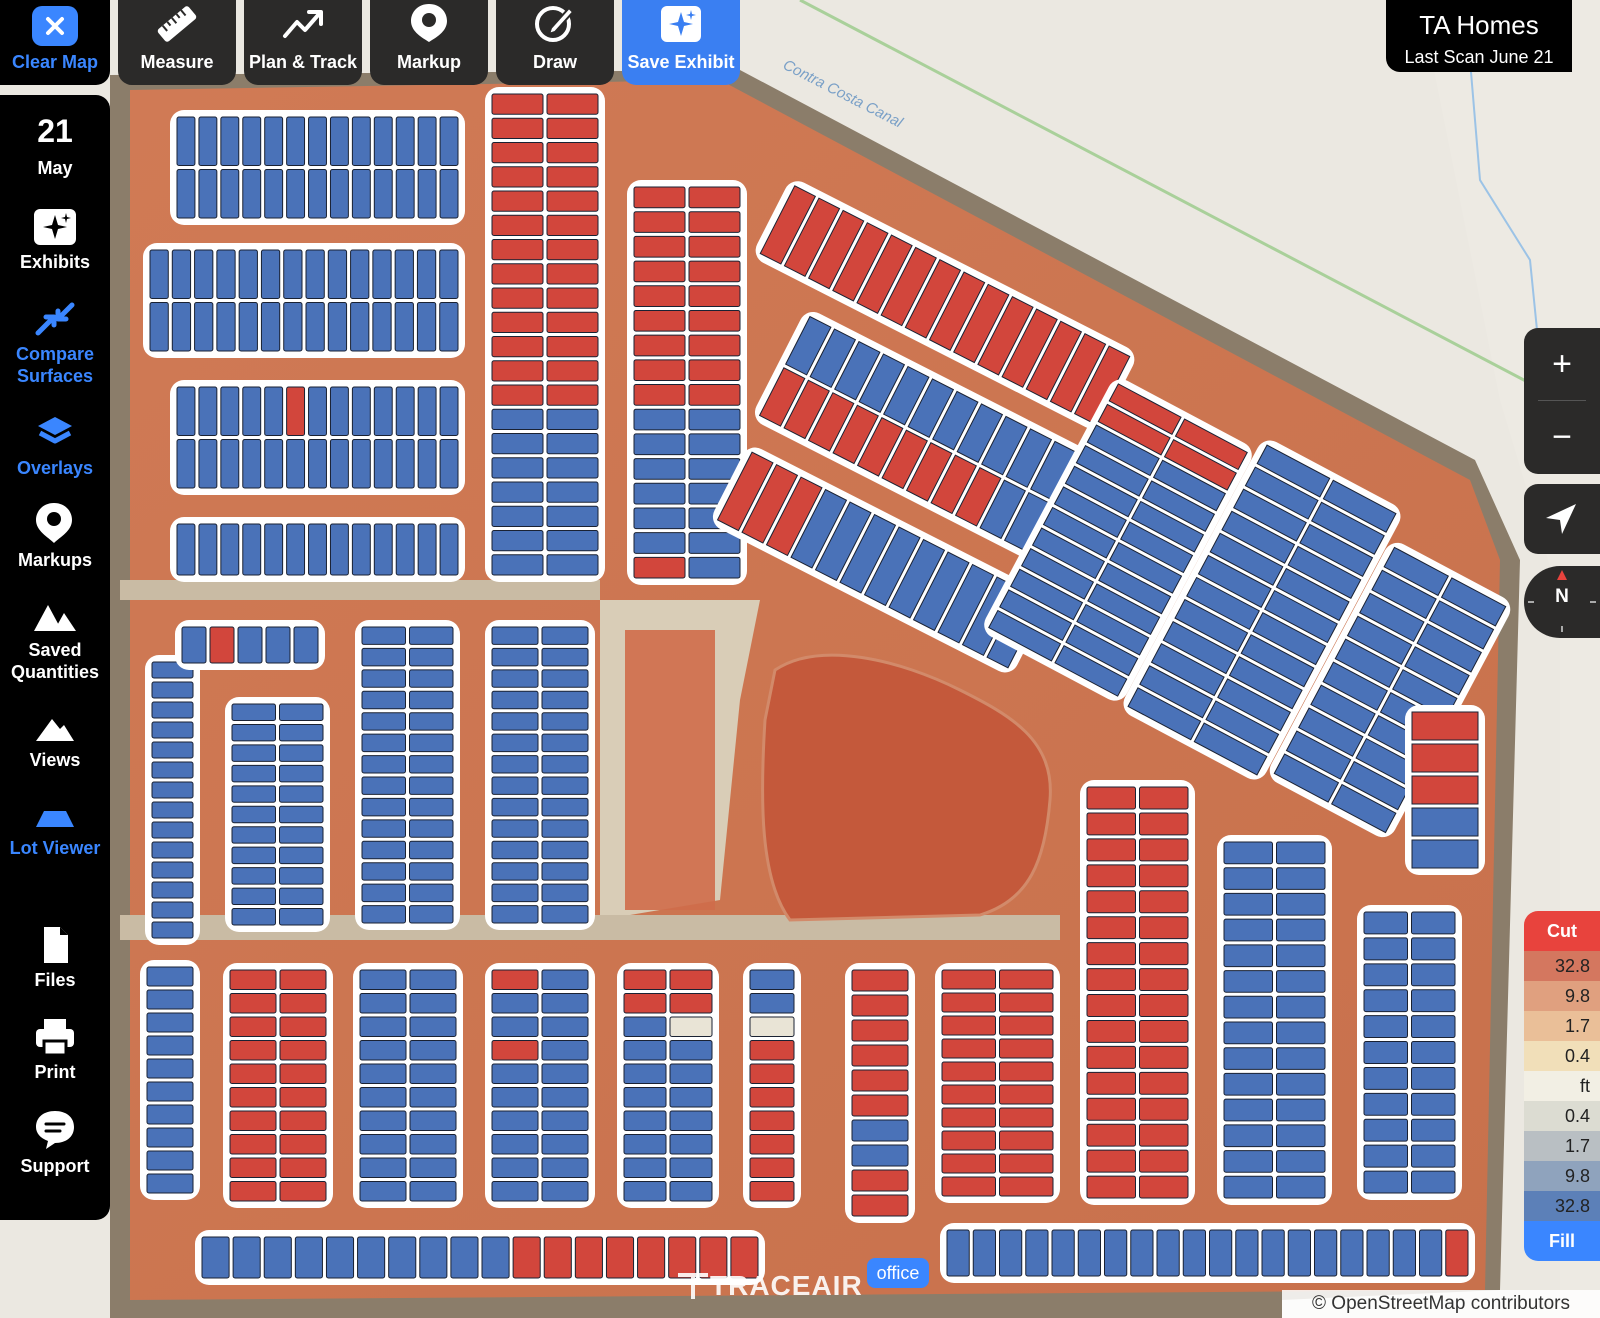 Image resolution: width=1600 pixels, height=1318 pixels. What do you see at coordinates (1562, 602) in the screenshot?
I see `compass-button: N` at bounding box center [1562, 602].